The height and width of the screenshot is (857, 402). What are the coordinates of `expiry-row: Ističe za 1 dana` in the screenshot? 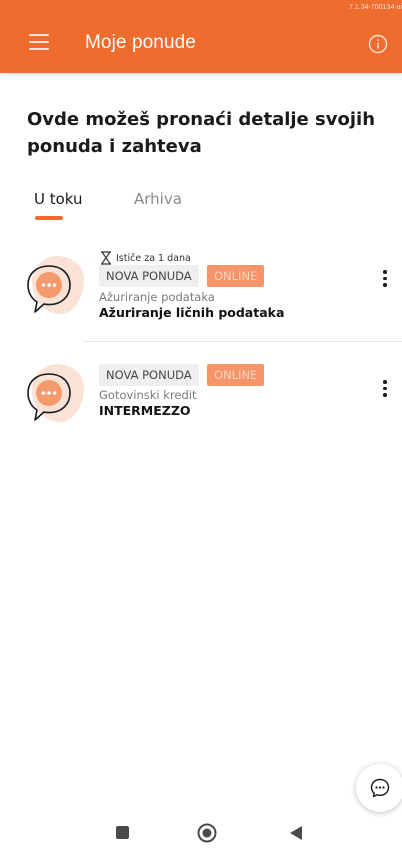 It's located at (145, 258).